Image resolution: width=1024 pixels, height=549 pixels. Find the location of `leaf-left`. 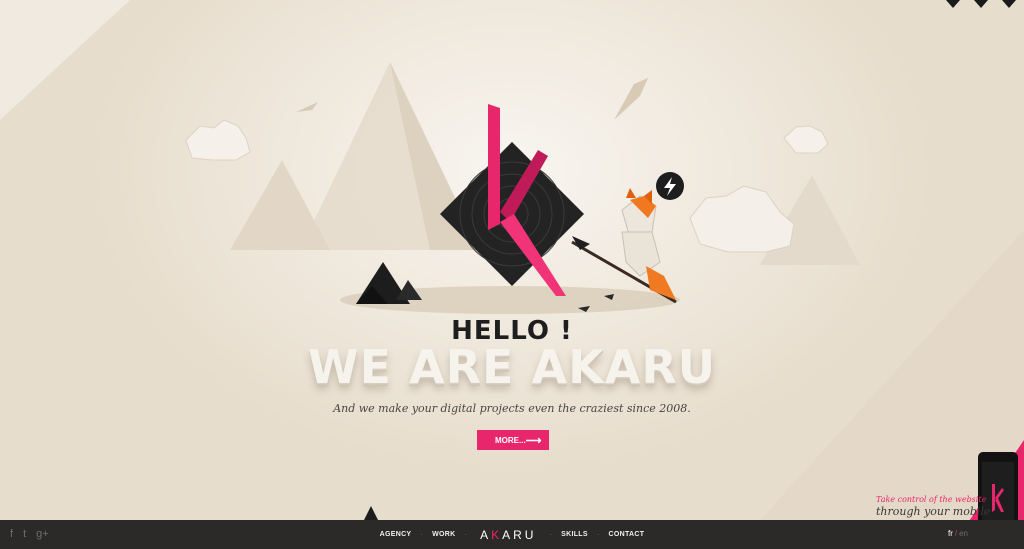

leaf-left is located at coordinates (307, 107).